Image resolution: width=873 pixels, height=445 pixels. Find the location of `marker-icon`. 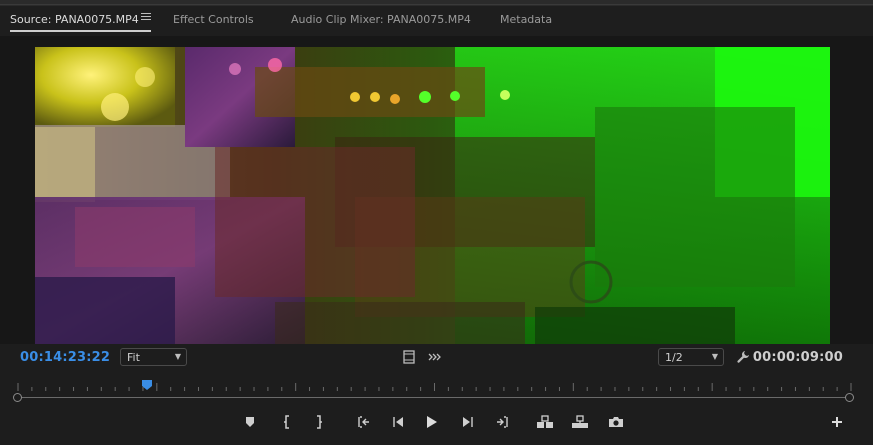

marker-icon is located at coordinates (250, 422).